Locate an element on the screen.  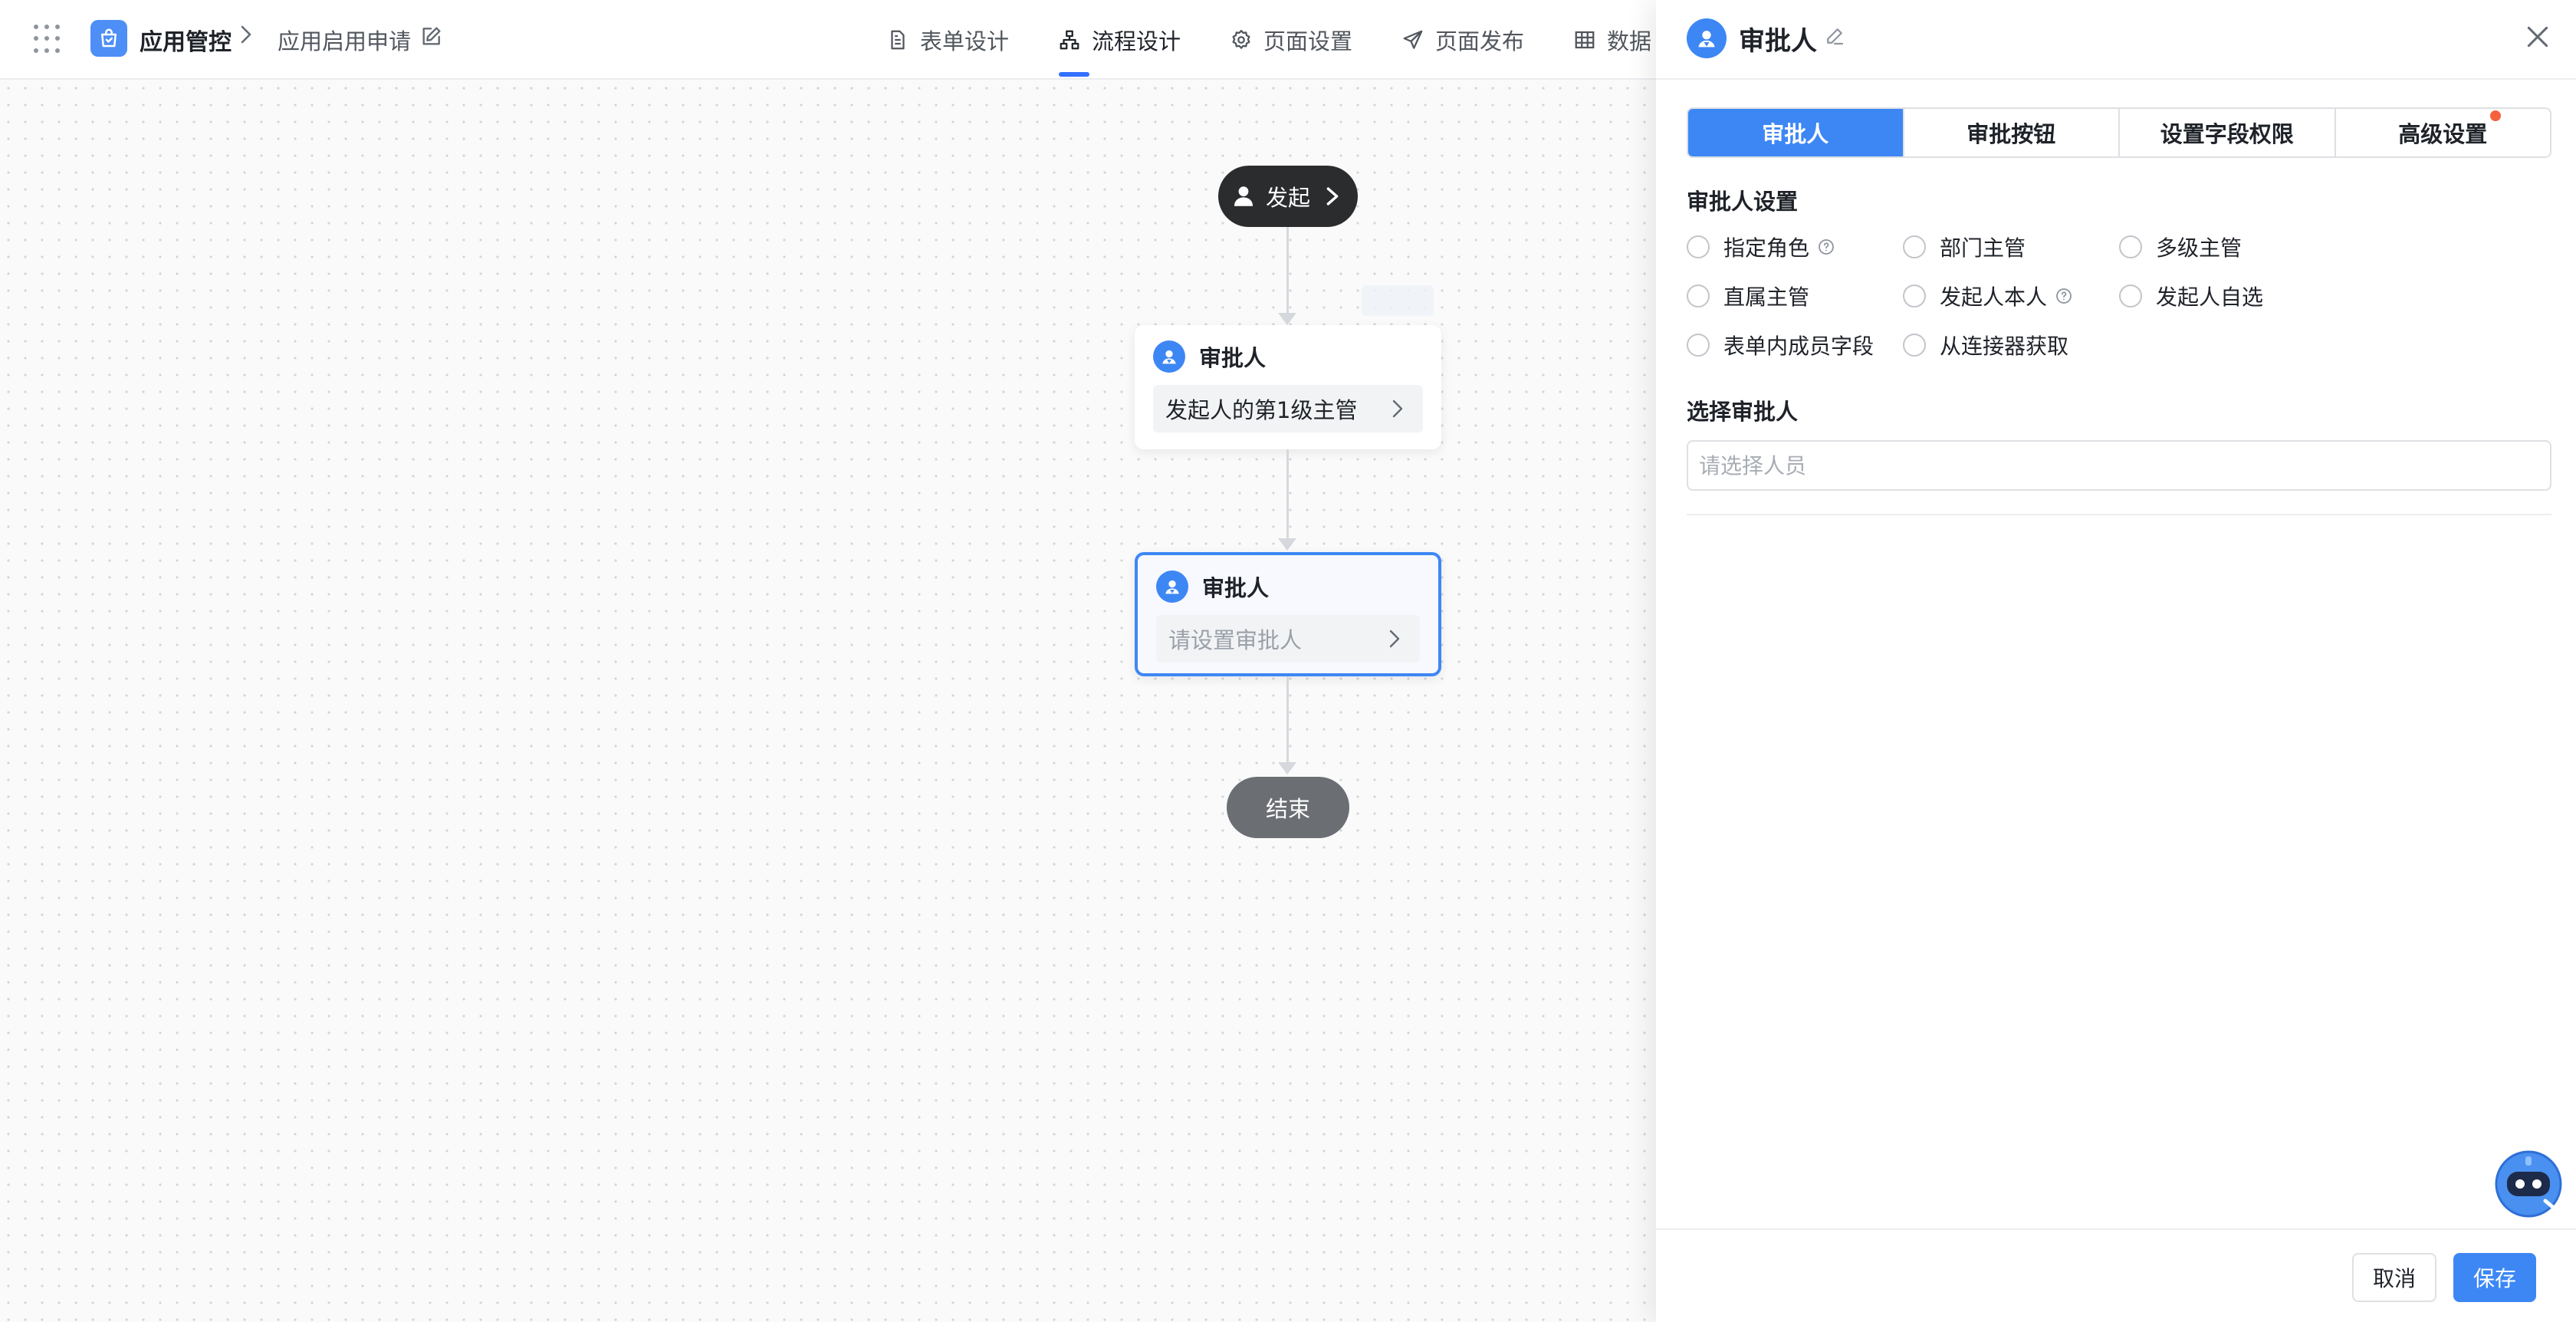
radio-specified-role: 指定角色 is located at coordinates (1761, 247).